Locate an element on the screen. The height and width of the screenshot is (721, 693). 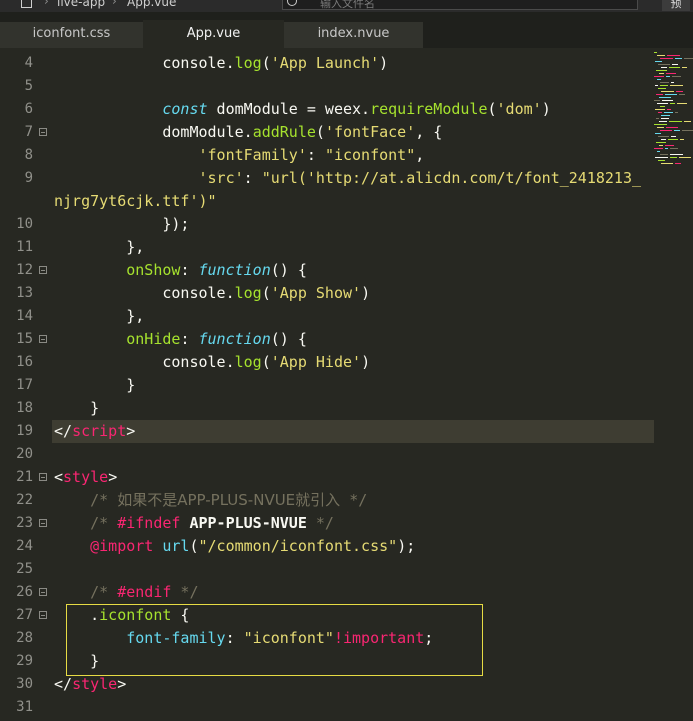
code-line: 30 </style> is located at coordinates (346, 684).